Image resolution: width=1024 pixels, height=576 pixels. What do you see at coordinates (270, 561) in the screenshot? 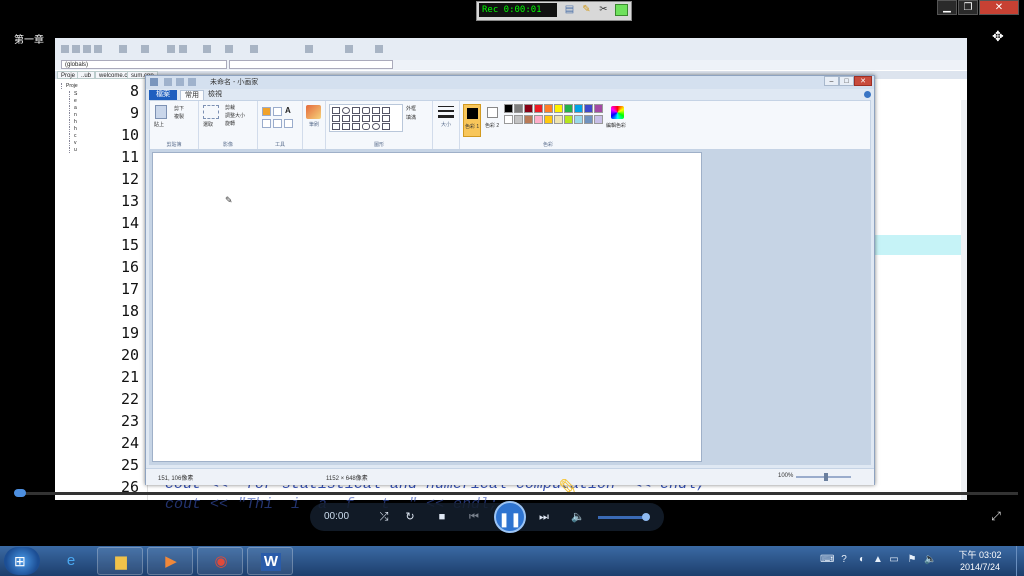
I see `taskbar-word: W` at bounding box center [270, 561].